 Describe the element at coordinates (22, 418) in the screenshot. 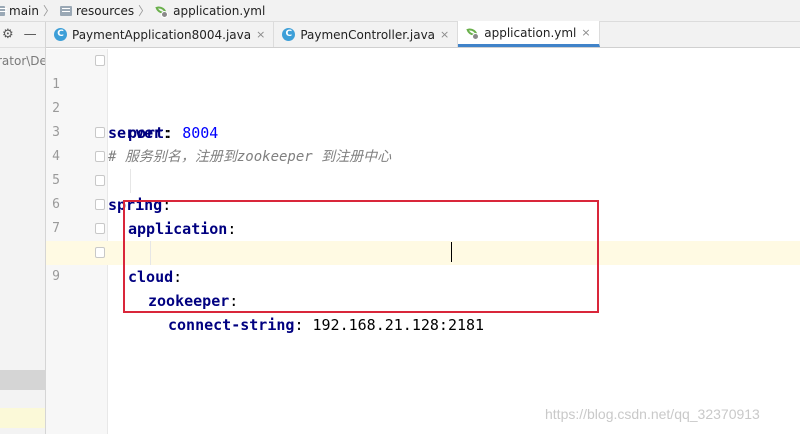

I see `project-tree-highlight-row` at that location.